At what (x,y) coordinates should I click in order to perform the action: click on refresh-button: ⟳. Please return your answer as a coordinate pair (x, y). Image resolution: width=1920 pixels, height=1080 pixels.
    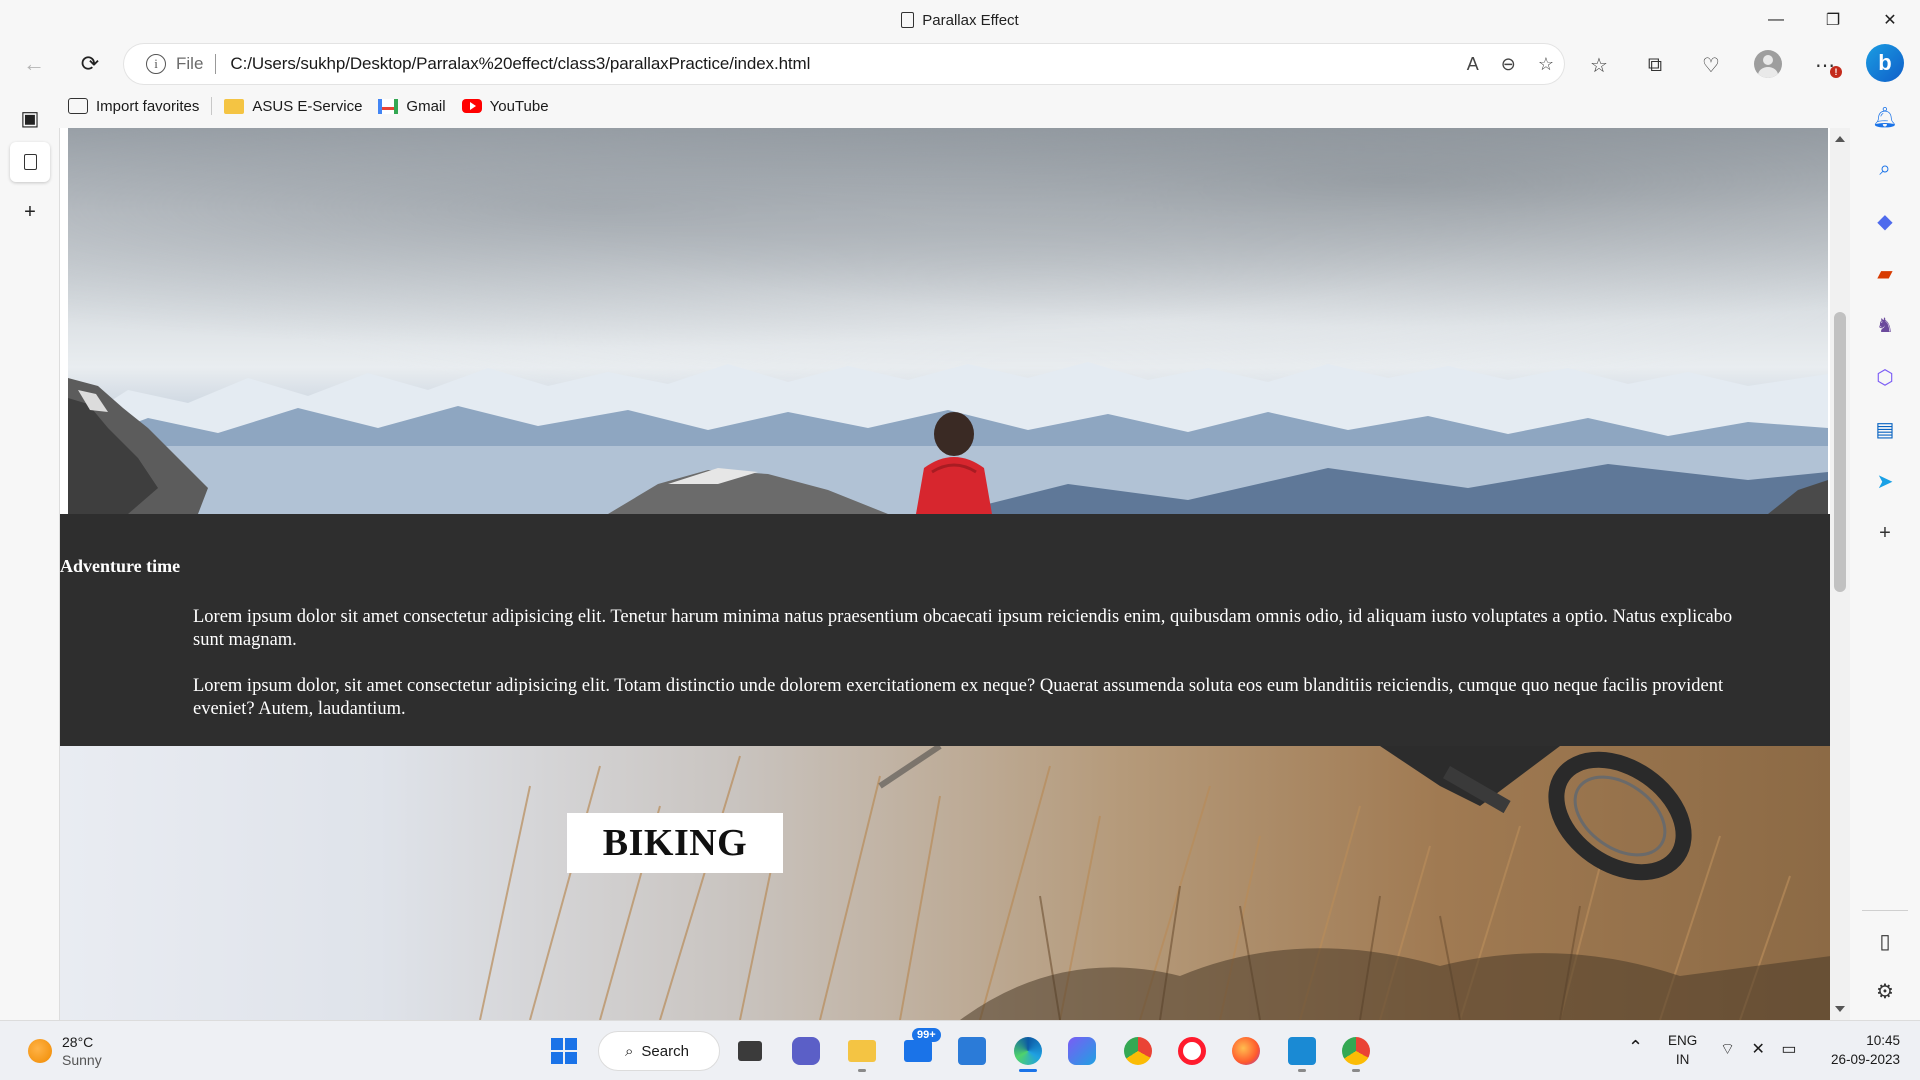
    Looking at the image, I should click on (90, 64).